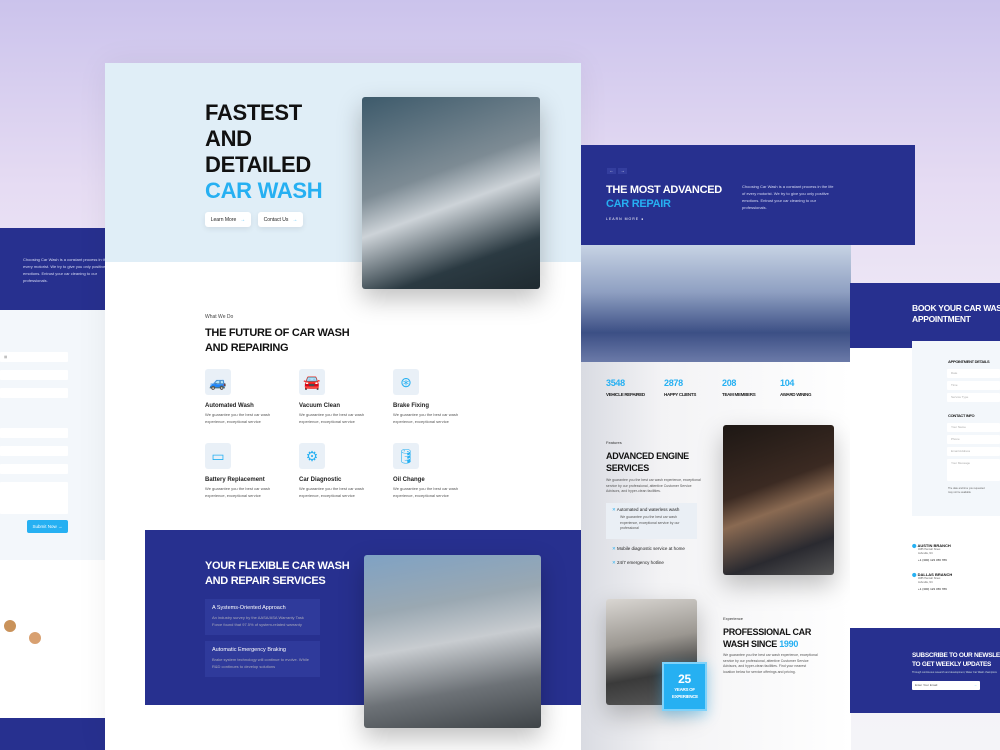 The width and height of the screenshot is (1000, 750). What do you see at coordinates (973, 397) in the screenshot?
I see `service-type-field: Service Type` at bounding box center [973, 397].